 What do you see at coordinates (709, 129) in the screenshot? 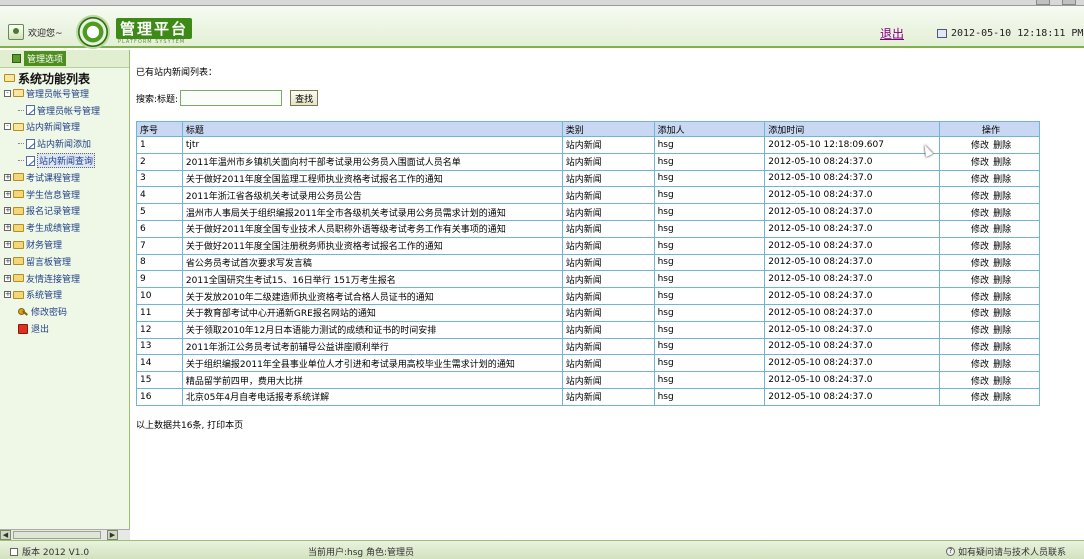
I see `column-header-author: 添加人` at bounding box center [709, 129].